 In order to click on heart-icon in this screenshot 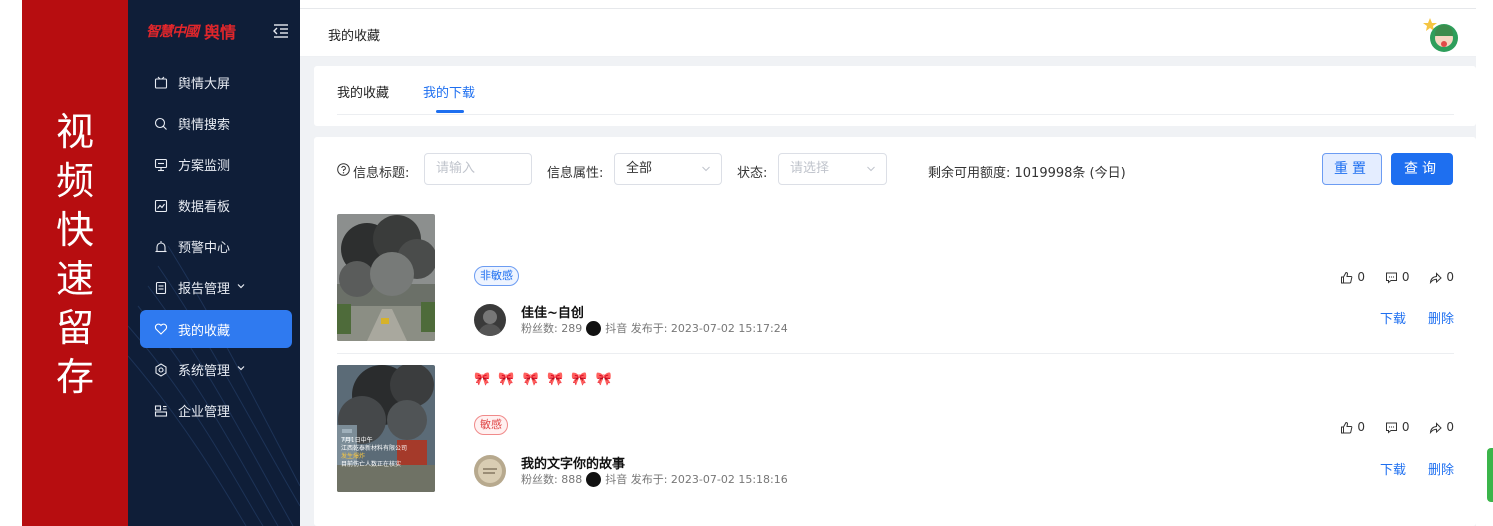, I will do `click(161, 329)`.